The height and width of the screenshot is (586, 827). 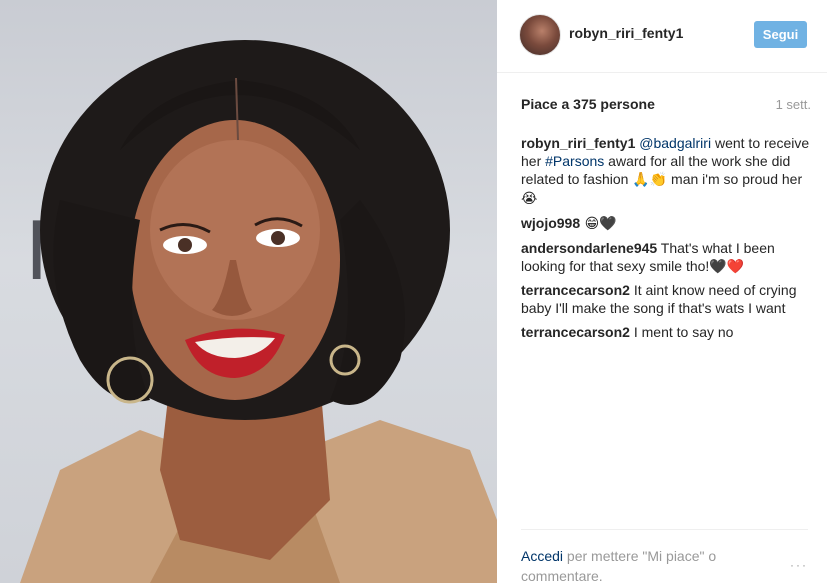 What do you see at coordinates (529, 199) in the screenshot?
I see `emoji: 😭` at bounding box center [529, 199].